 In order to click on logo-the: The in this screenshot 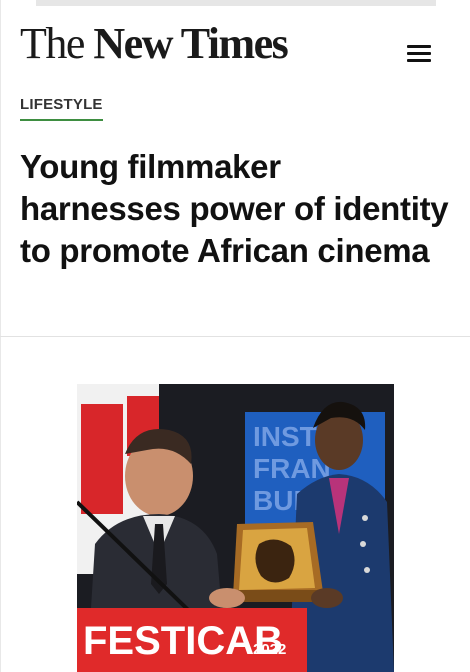, I will do `click(52, 43)`.